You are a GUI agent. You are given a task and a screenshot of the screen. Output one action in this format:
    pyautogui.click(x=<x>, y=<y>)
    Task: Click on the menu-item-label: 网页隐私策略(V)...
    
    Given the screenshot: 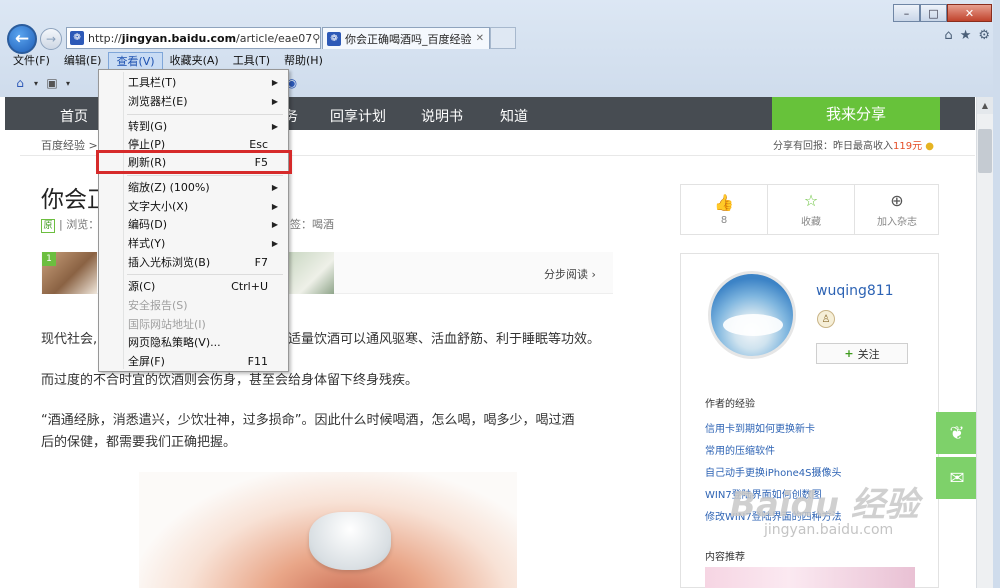 What is the action you would take?
    pyautogui.click(x=174, y=342)
    